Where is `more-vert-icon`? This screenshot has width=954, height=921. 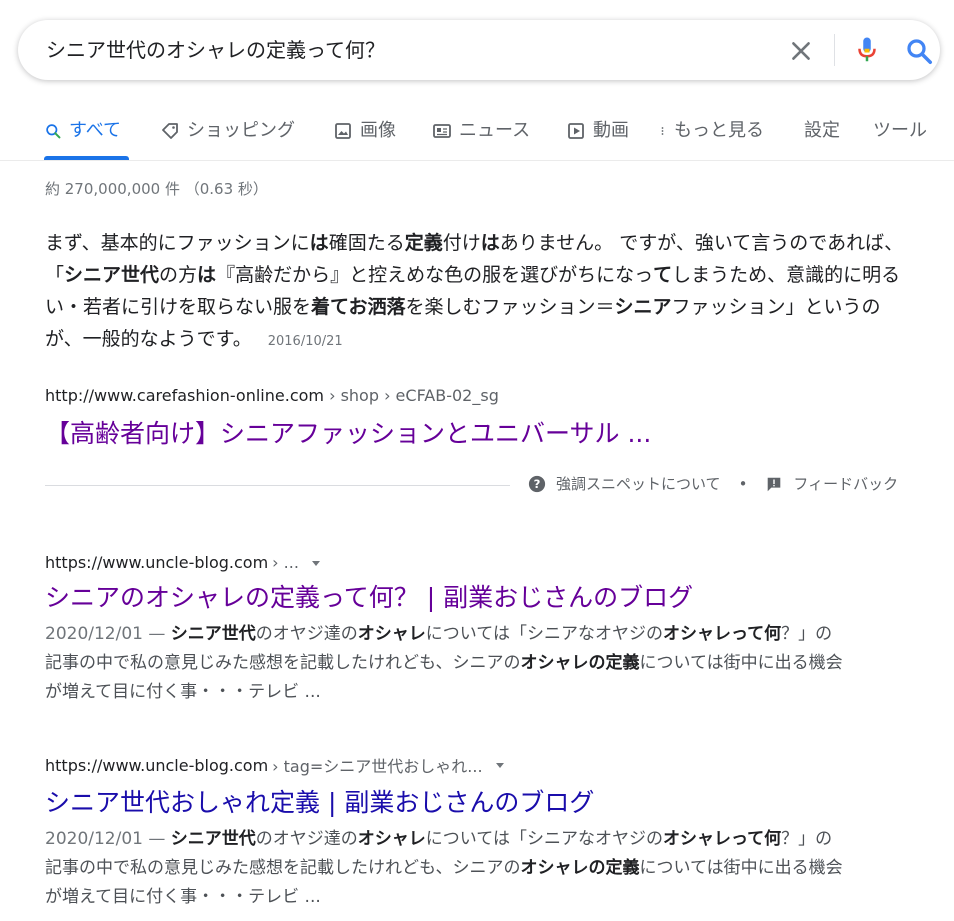 more-vert-icon is located at coordinates (662, 131).